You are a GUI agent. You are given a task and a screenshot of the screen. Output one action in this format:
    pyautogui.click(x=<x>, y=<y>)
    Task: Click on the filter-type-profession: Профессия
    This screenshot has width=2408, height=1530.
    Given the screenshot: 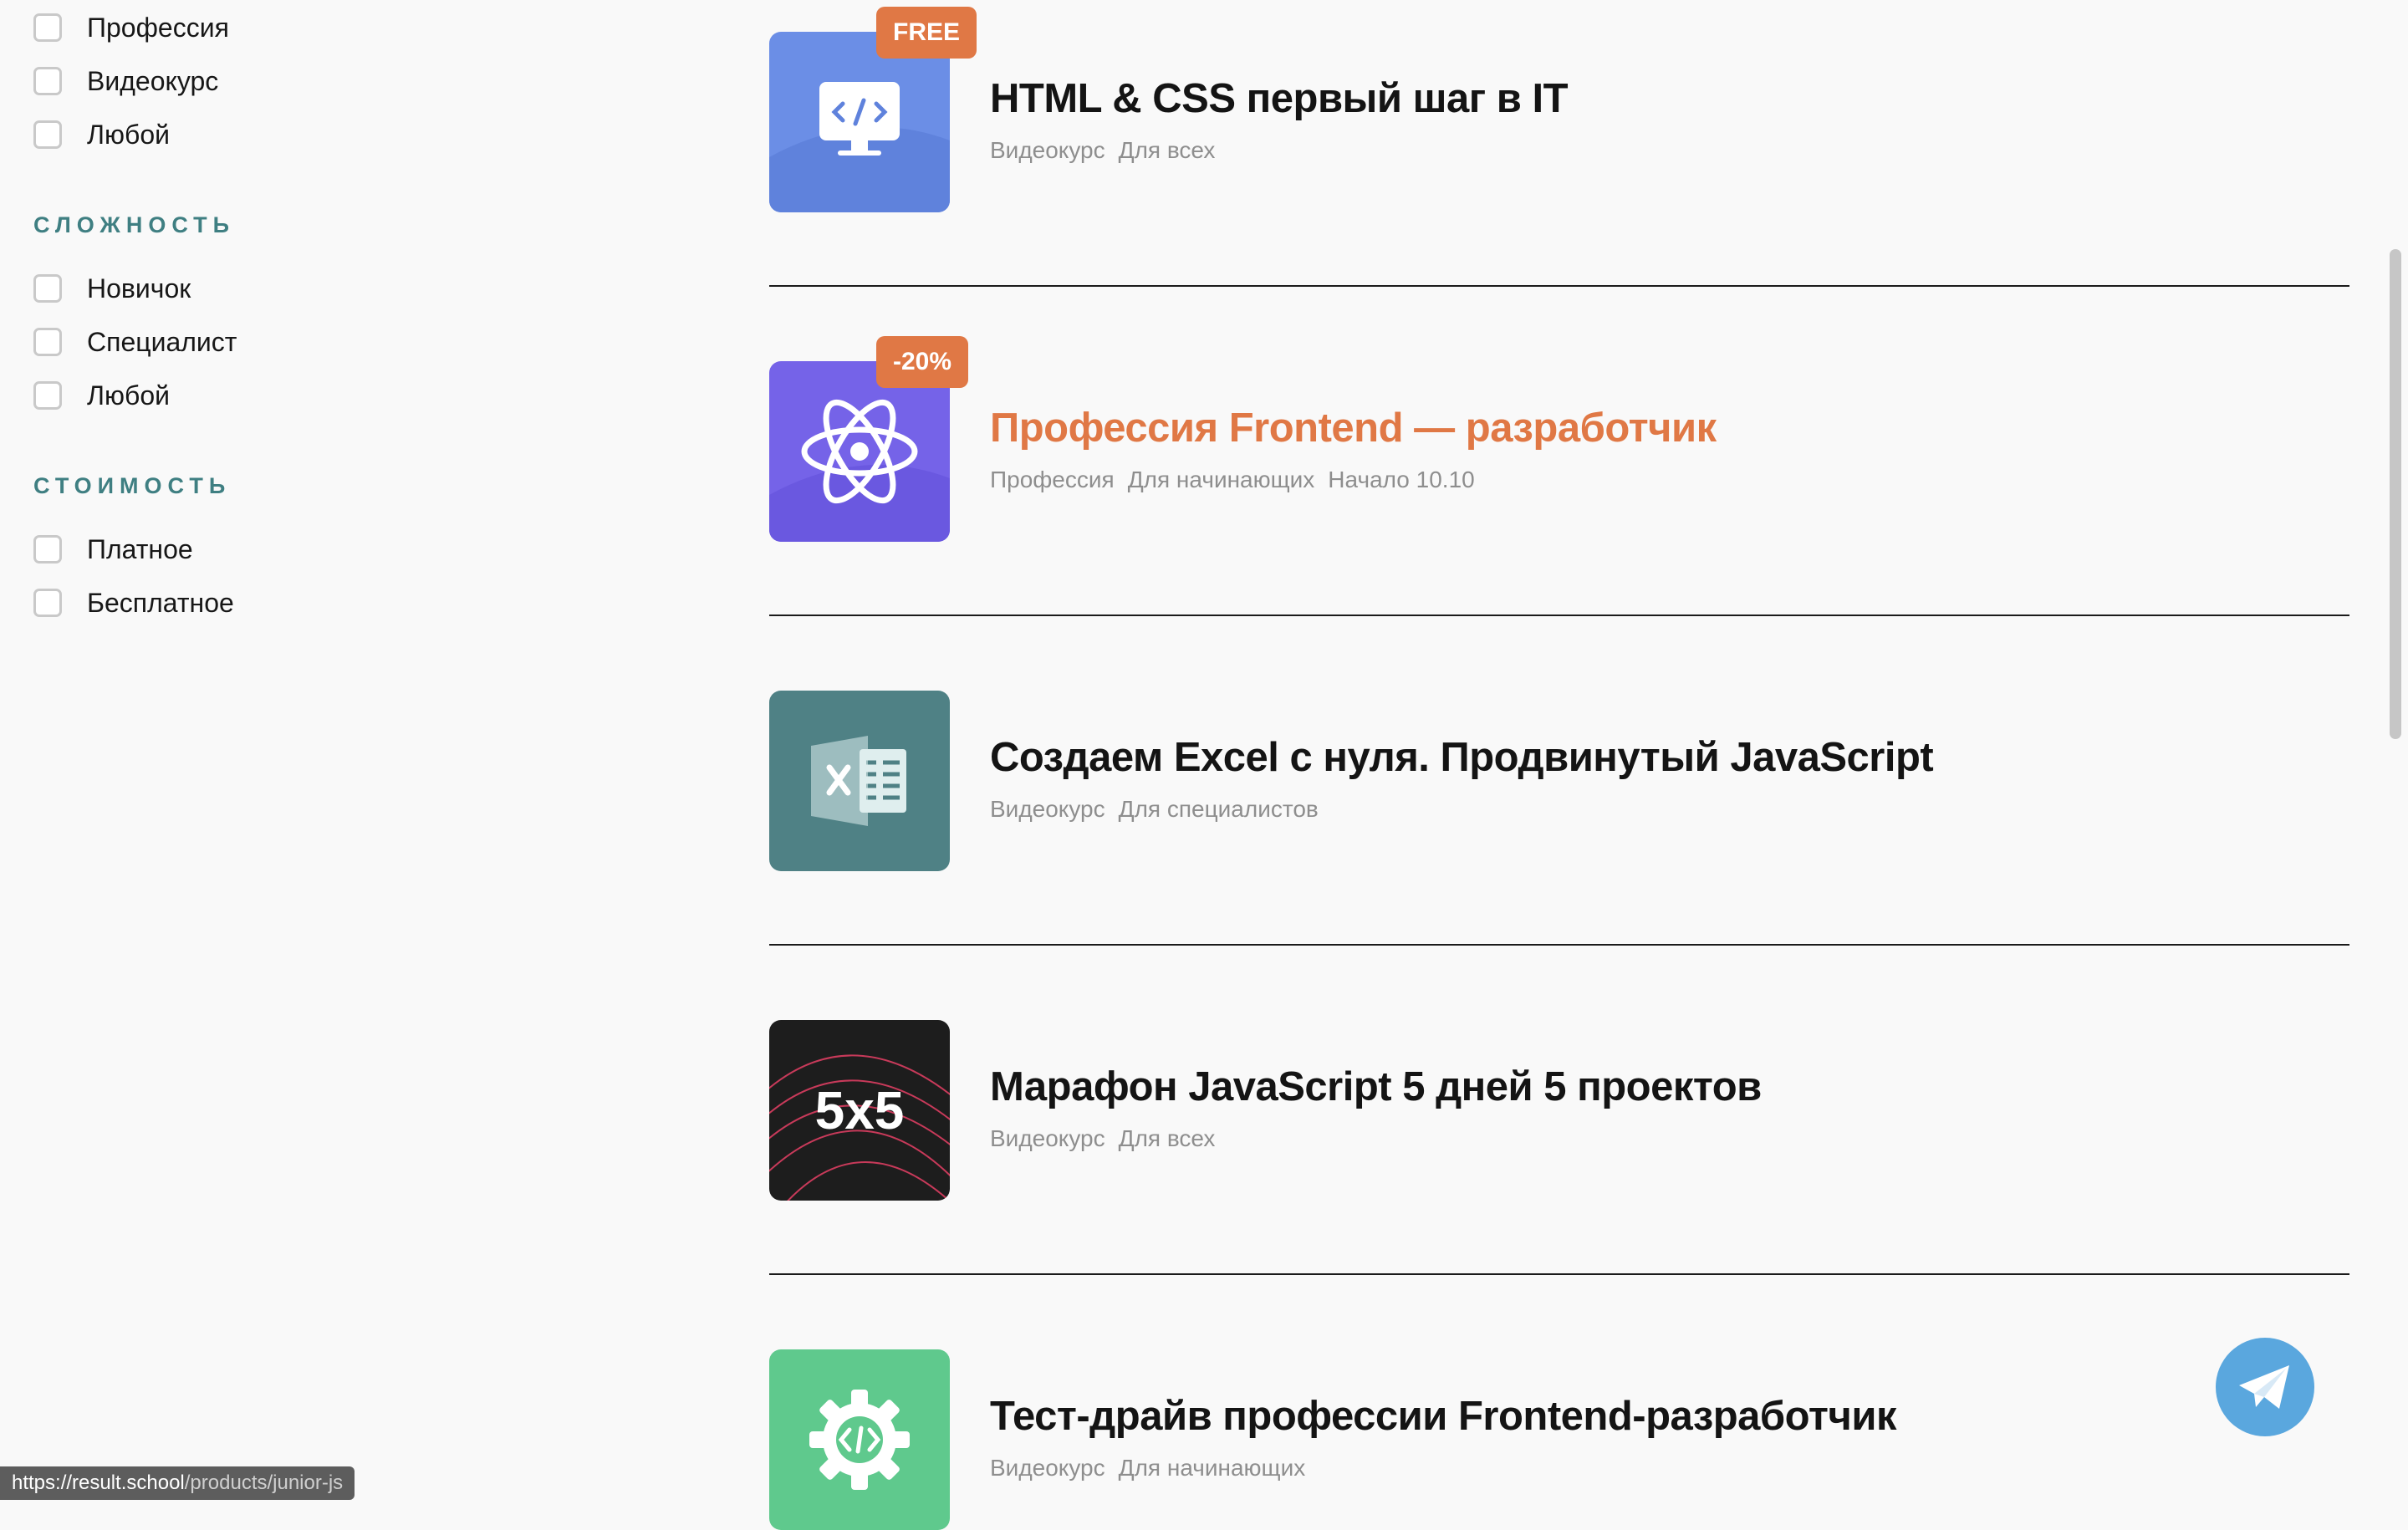 What is the action you would take?
    pyautogui.click(x=131, y=27)
    